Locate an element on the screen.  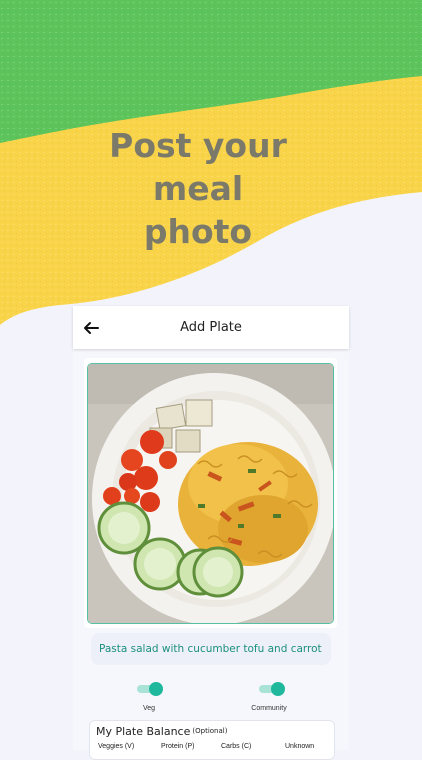
community-toggle is located at coordinates (272, 689).